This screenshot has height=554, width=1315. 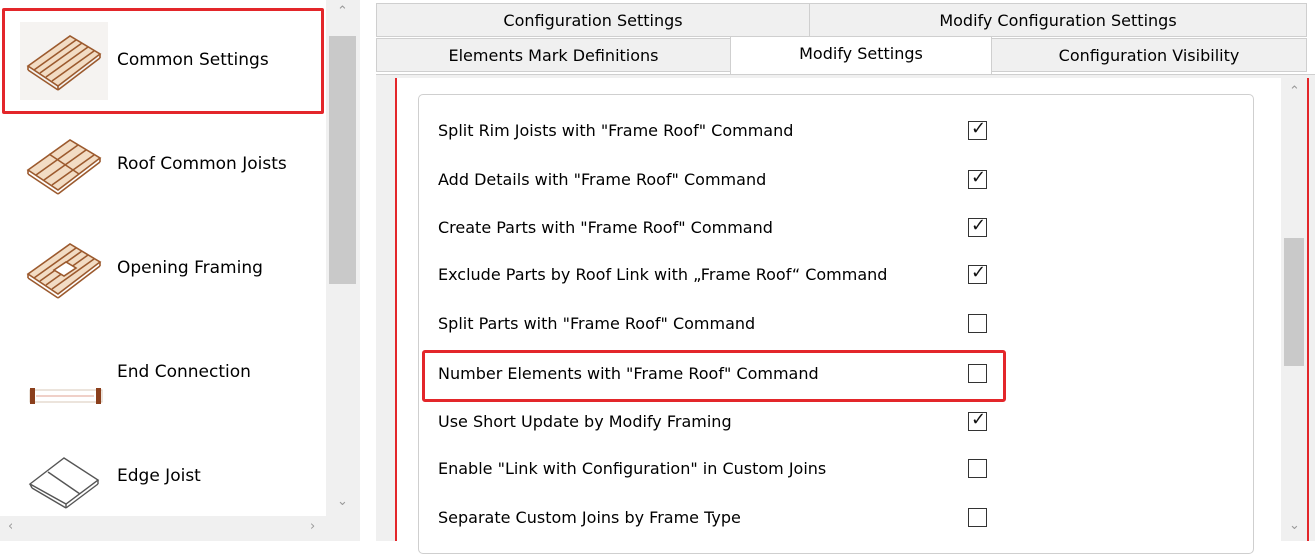 I want to click on panel-divider, so click(x=366, y=270).